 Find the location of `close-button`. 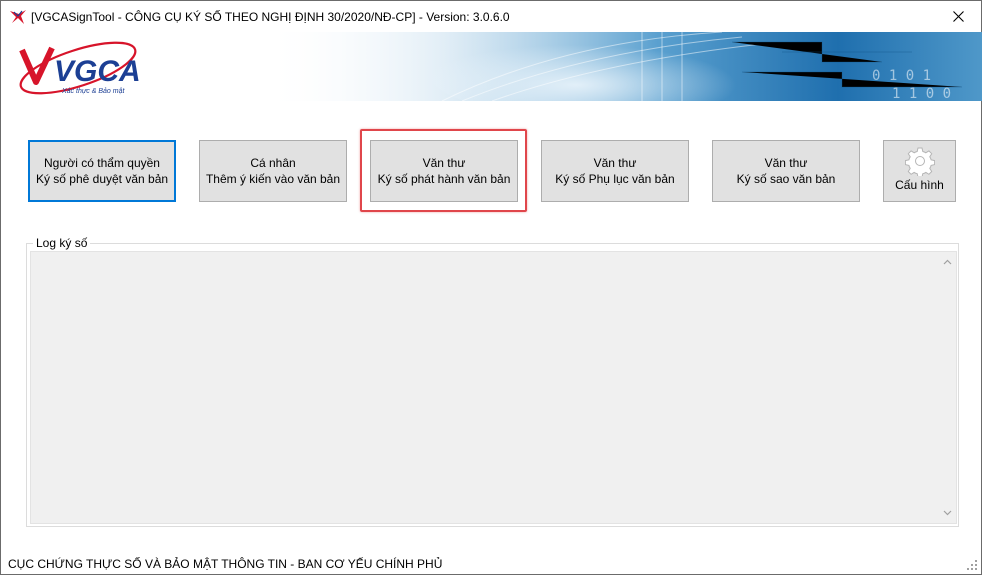

close-button is located at coordinates (958, 16).